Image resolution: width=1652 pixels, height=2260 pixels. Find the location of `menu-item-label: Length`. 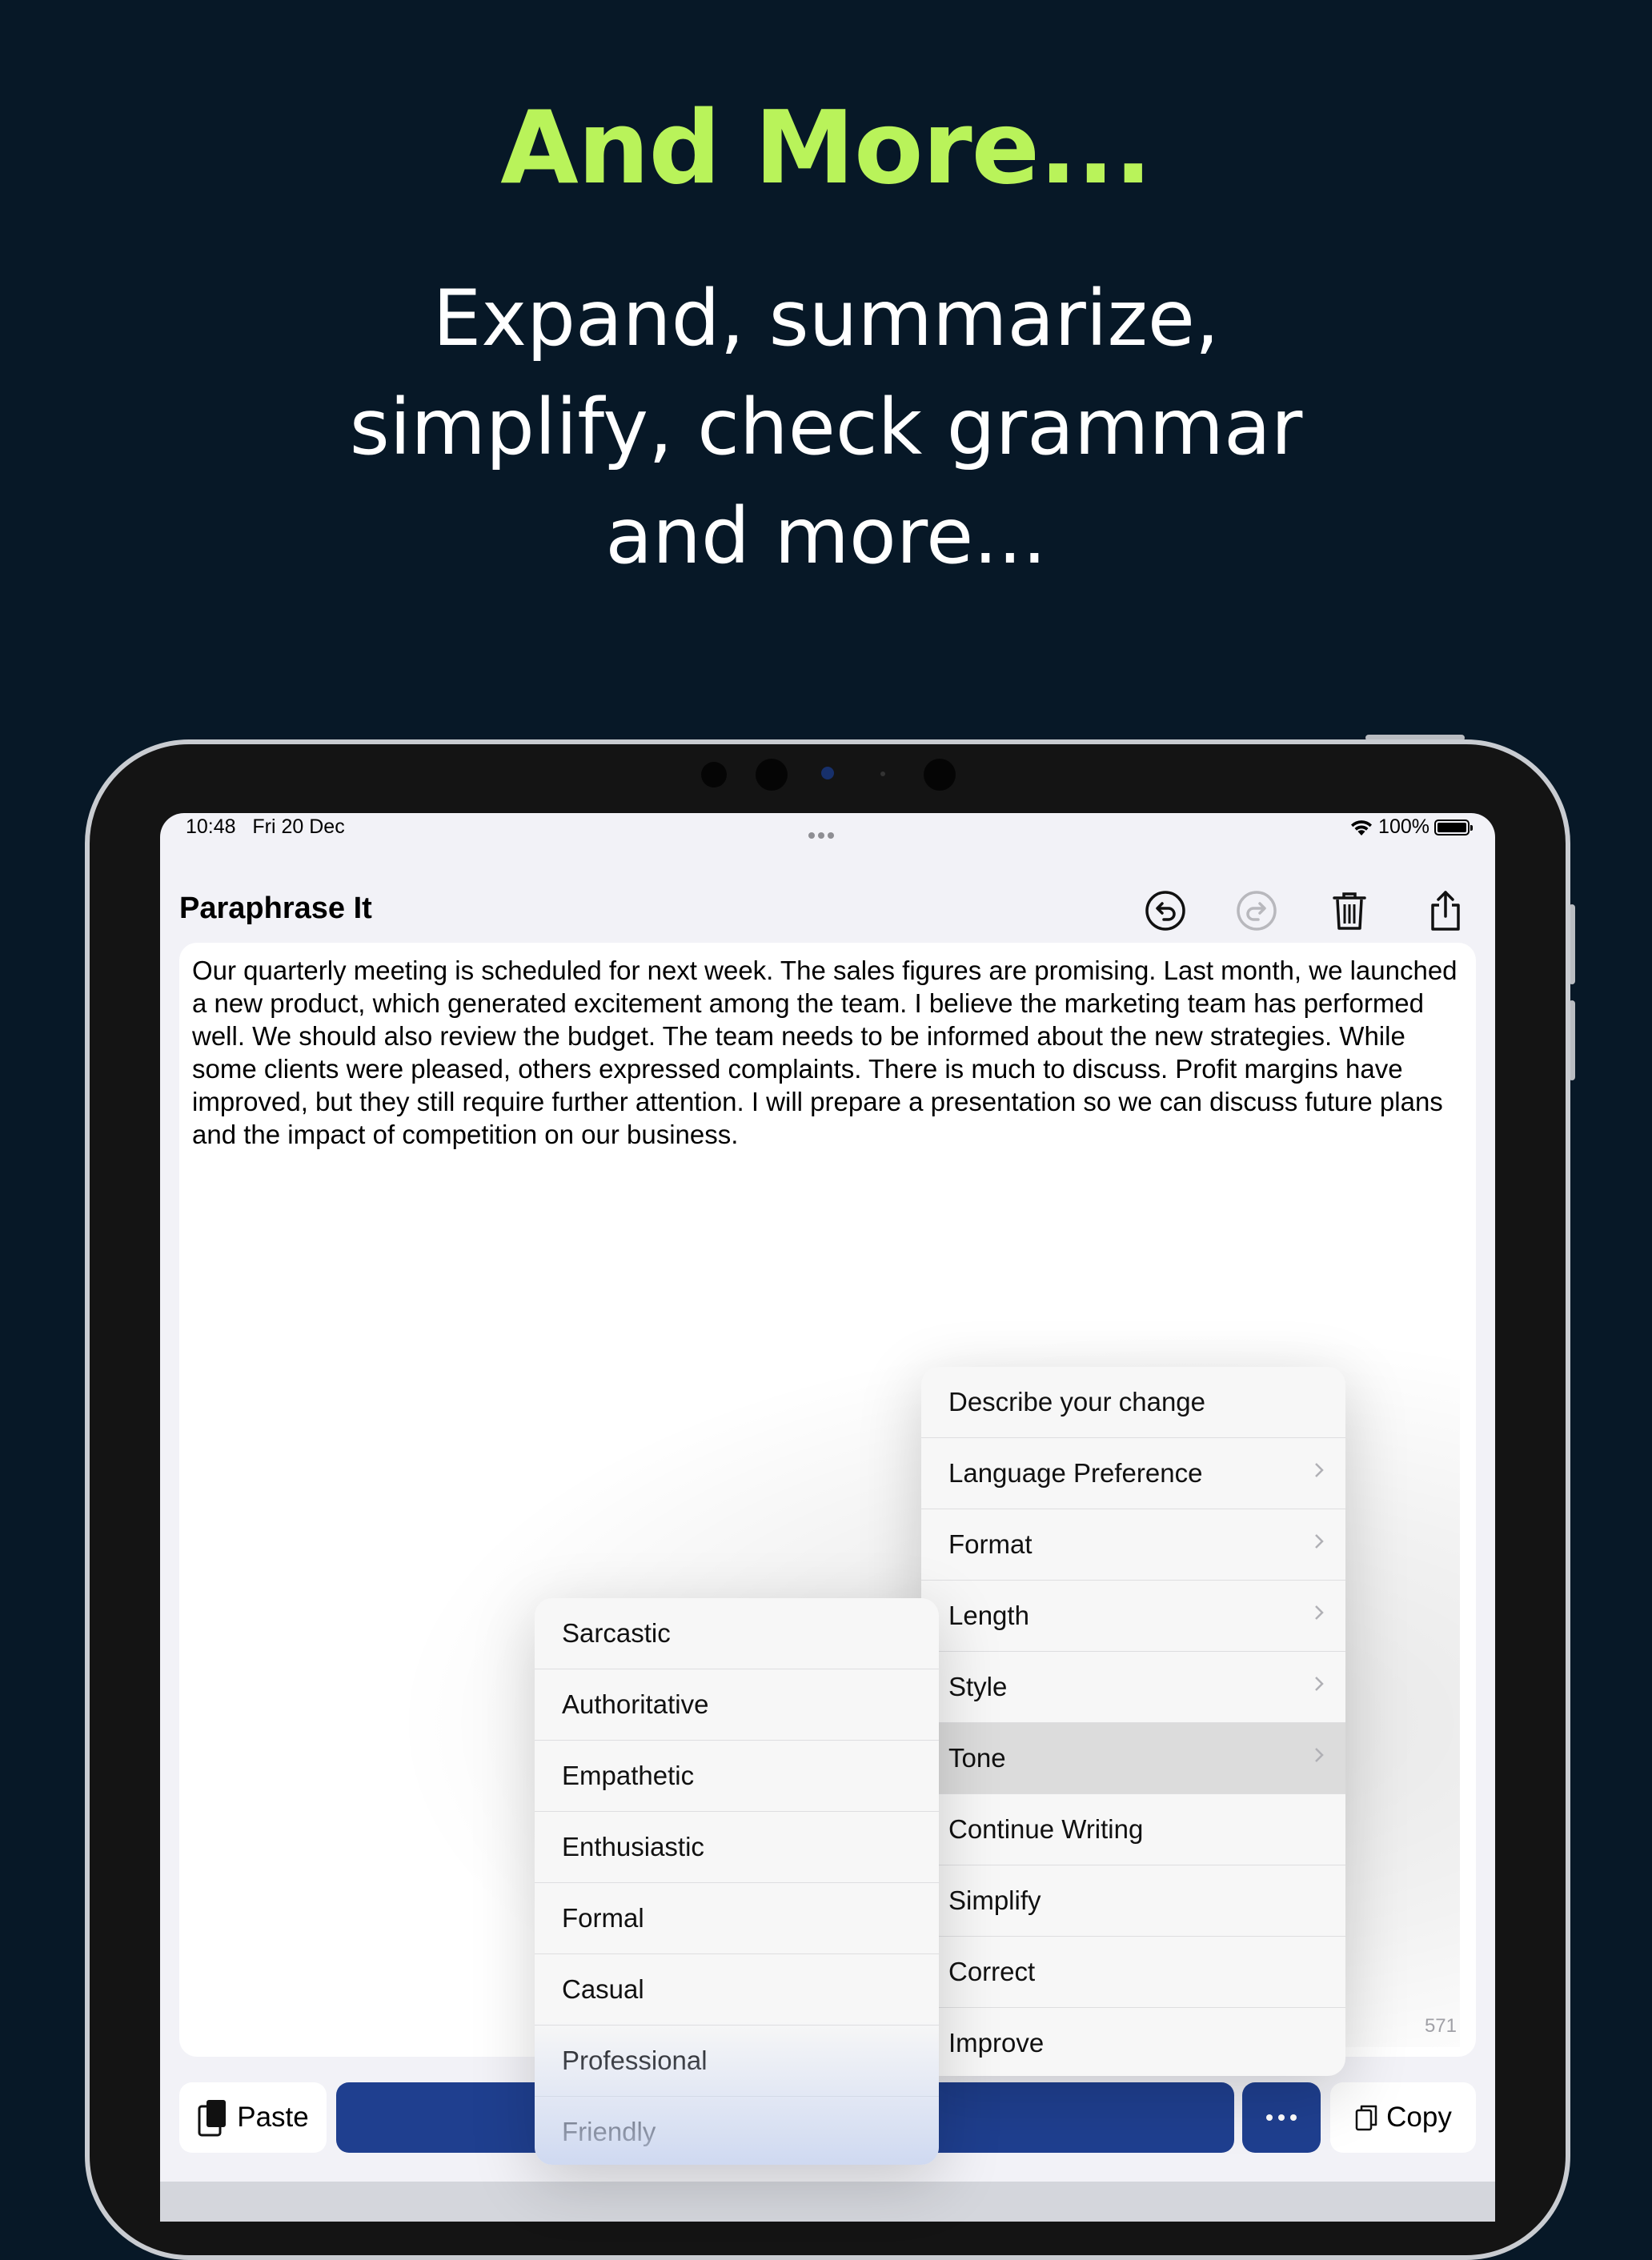

menu-item-label: Length is located at coordinates (988, 1615).